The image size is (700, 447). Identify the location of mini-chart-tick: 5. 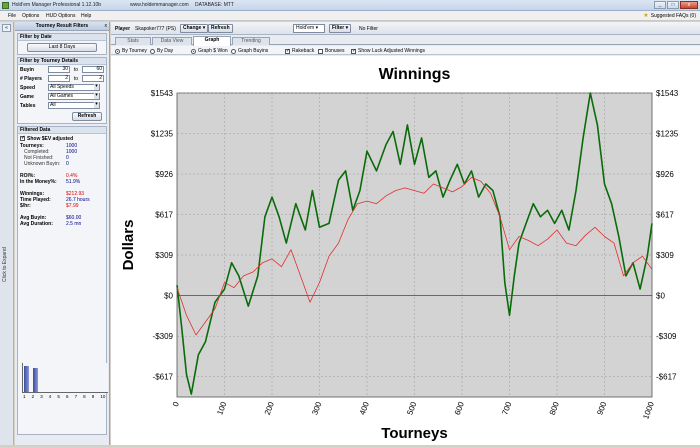
(58, 396).